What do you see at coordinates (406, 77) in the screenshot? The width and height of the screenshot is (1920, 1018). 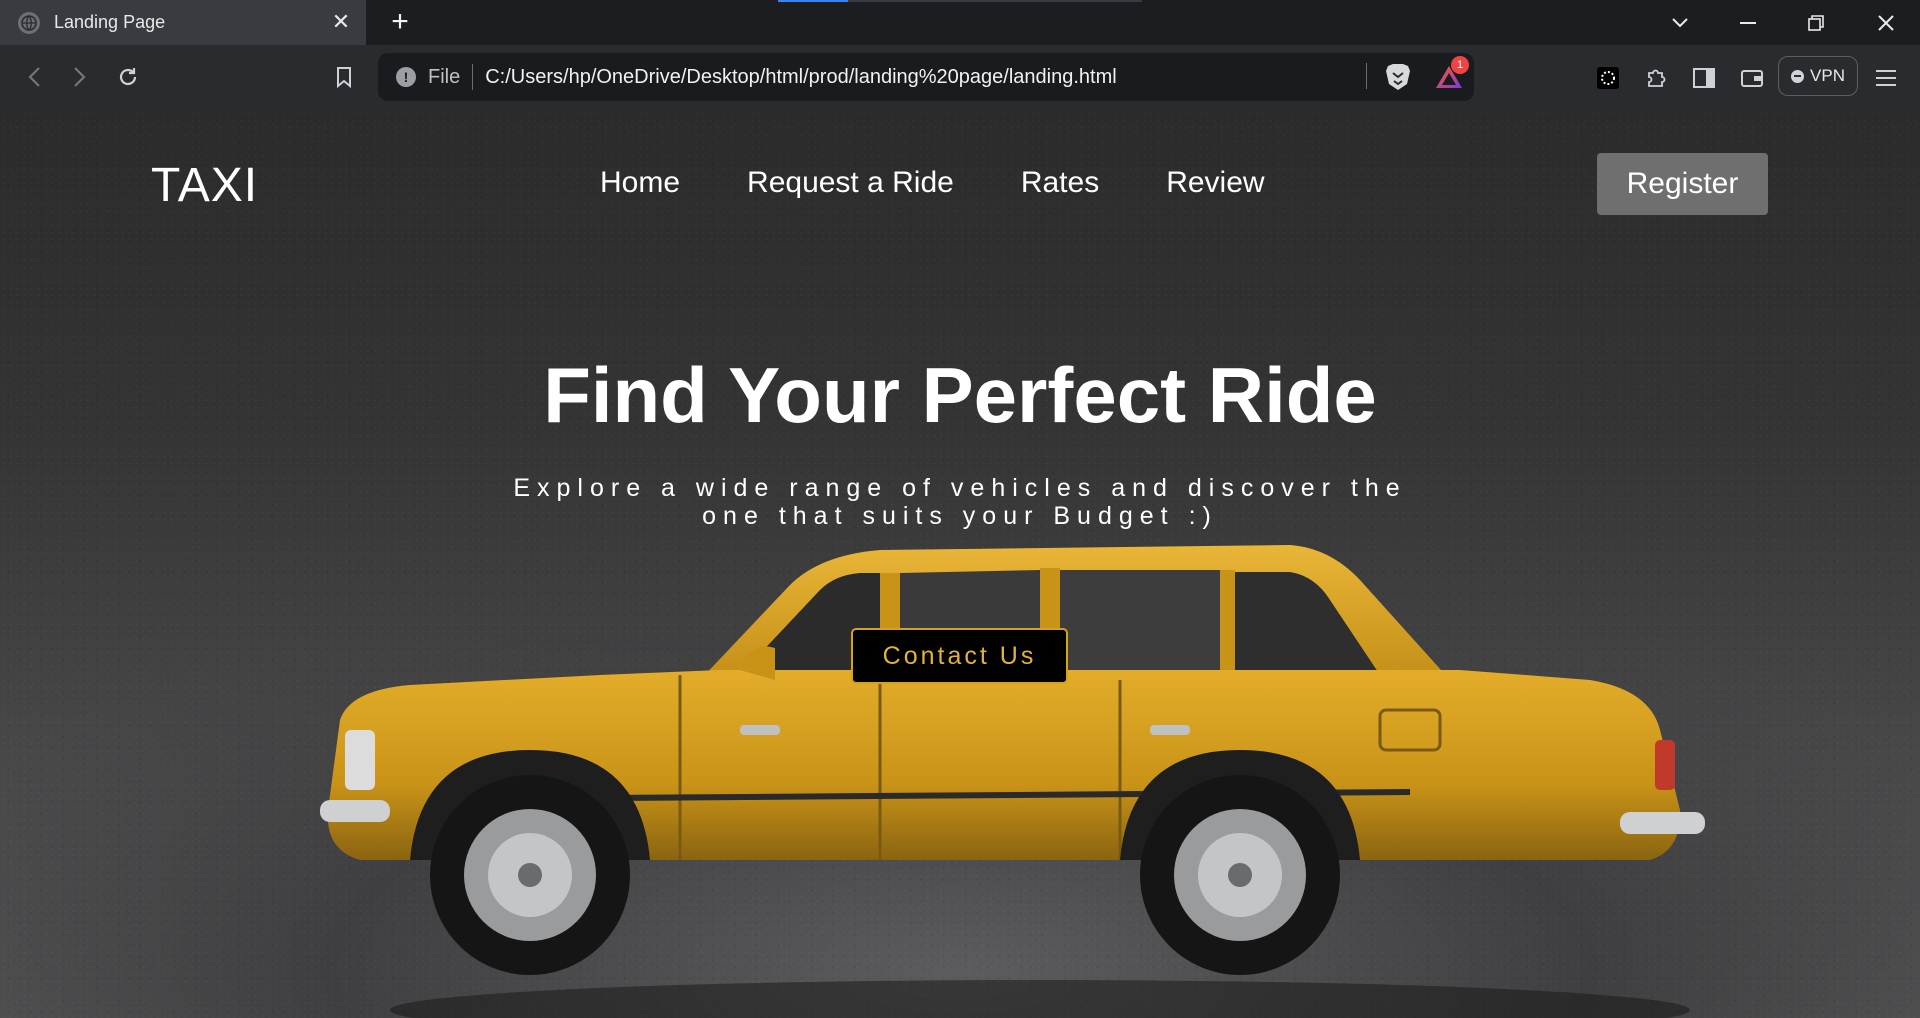 I see `site-info-icon: !` at bounding box center [406, 77].